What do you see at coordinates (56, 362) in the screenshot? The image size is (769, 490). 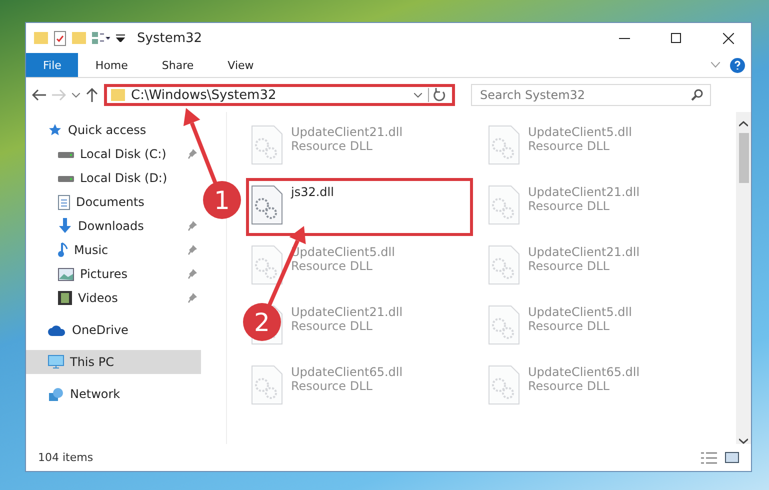 I see `computer-icon` at bounding box center [56, 362].